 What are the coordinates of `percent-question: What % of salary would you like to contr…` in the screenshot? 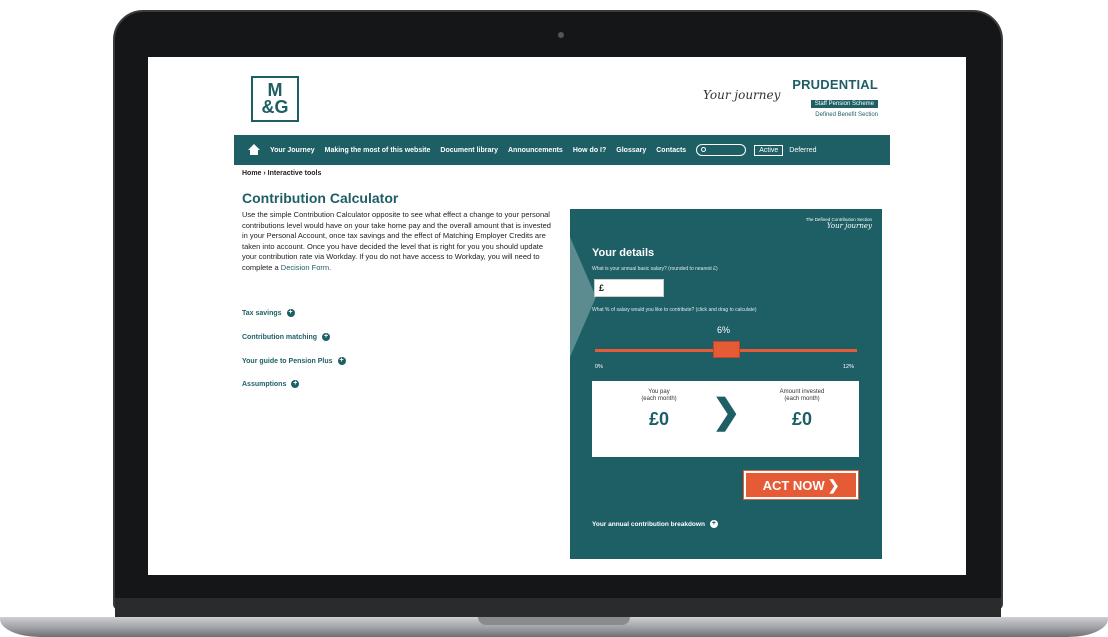 It's located at (674, 310).